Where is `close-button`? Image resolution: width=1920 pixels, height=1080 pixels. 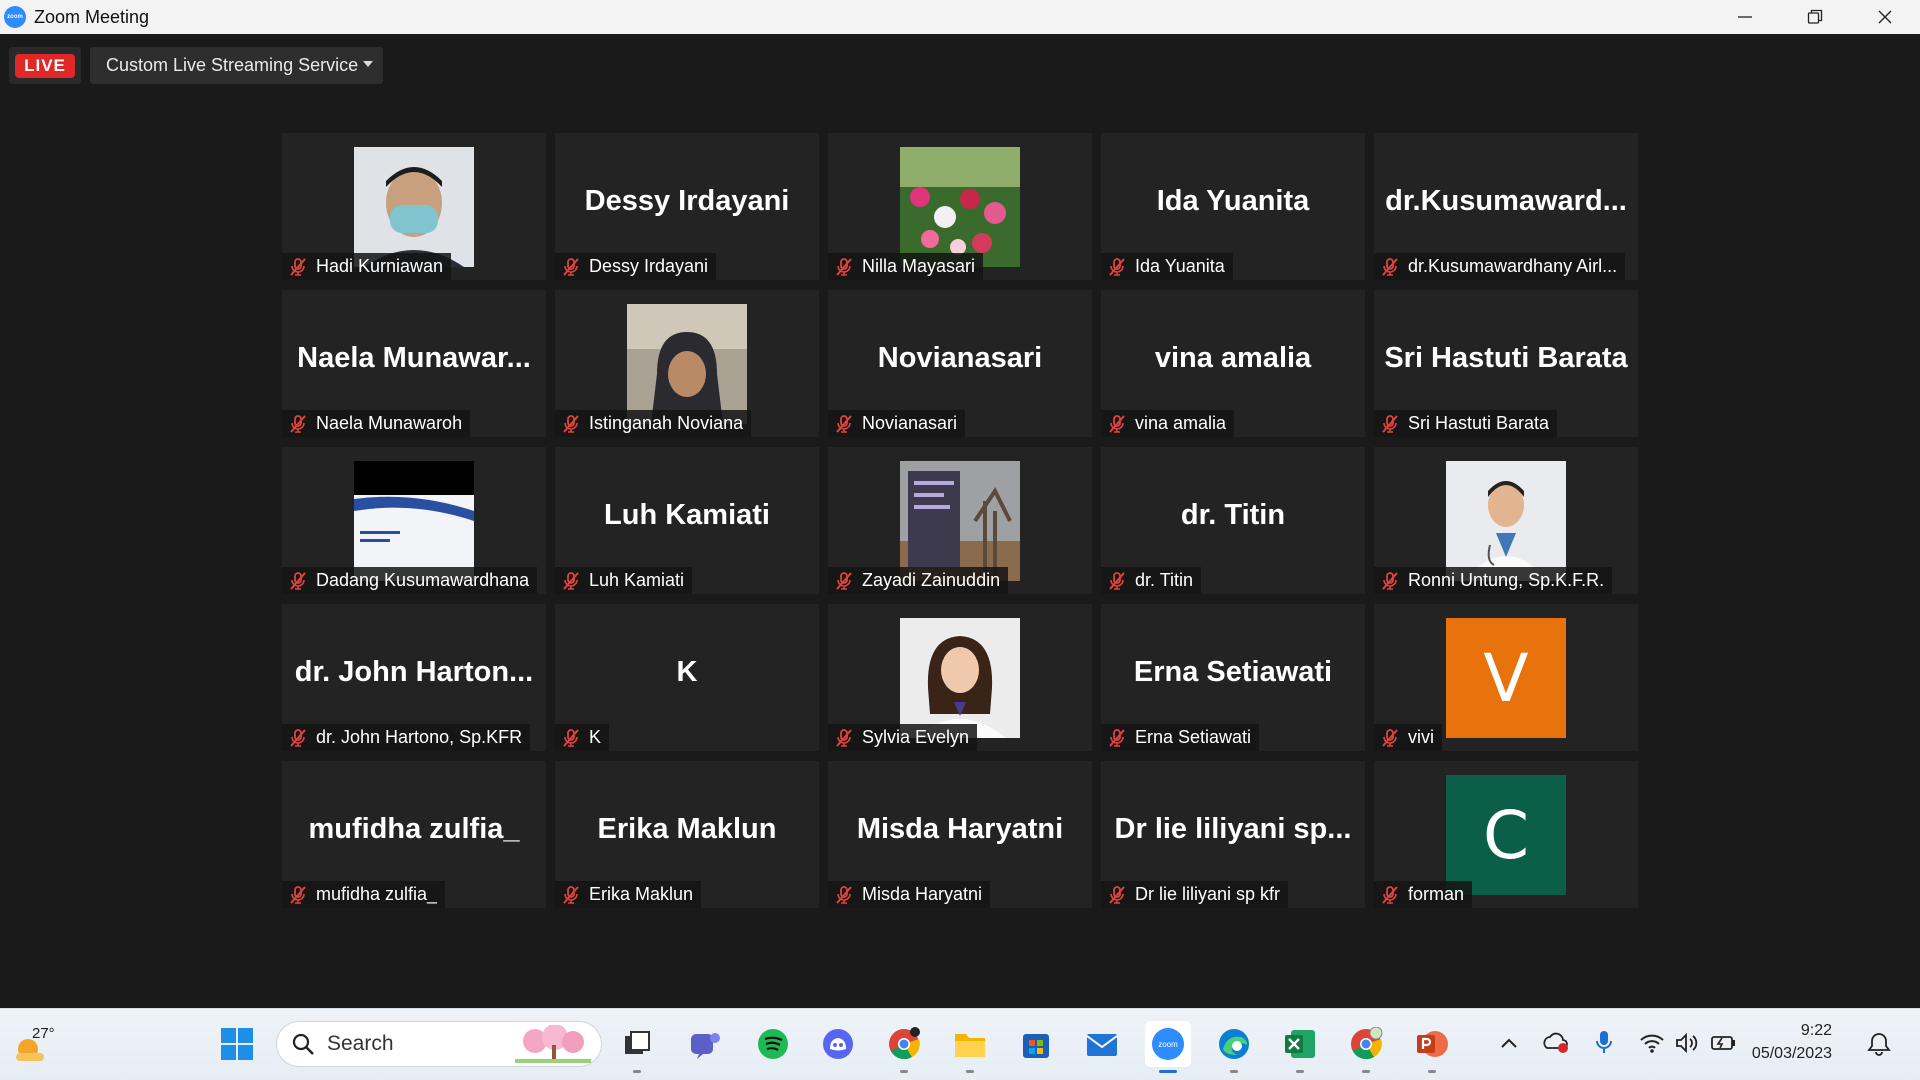 close-button is located at coordinates (1885, 17).